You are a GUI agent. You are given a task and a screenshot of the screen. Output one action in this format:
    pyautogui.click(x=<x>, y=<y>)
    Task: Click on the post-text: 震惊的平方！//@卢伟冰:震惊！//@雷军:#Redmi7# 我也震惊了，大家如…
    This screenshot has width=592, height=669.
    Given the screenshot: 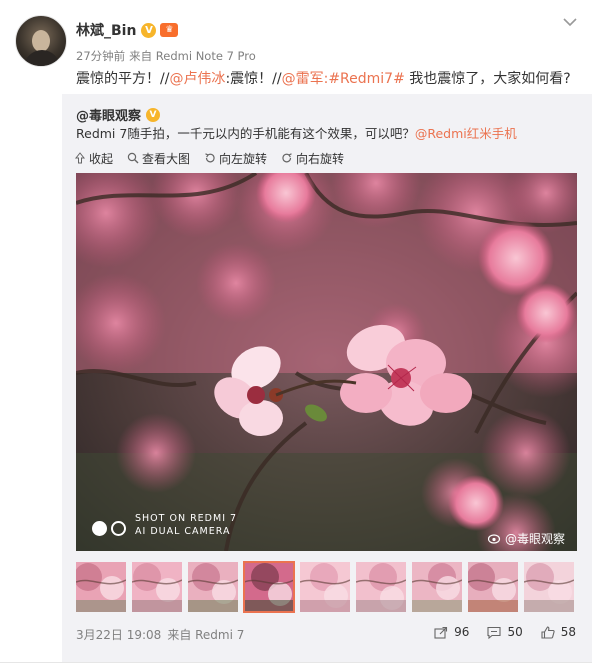 What is the action you would take?
    pyautogui.click(x=328, y=79)
    